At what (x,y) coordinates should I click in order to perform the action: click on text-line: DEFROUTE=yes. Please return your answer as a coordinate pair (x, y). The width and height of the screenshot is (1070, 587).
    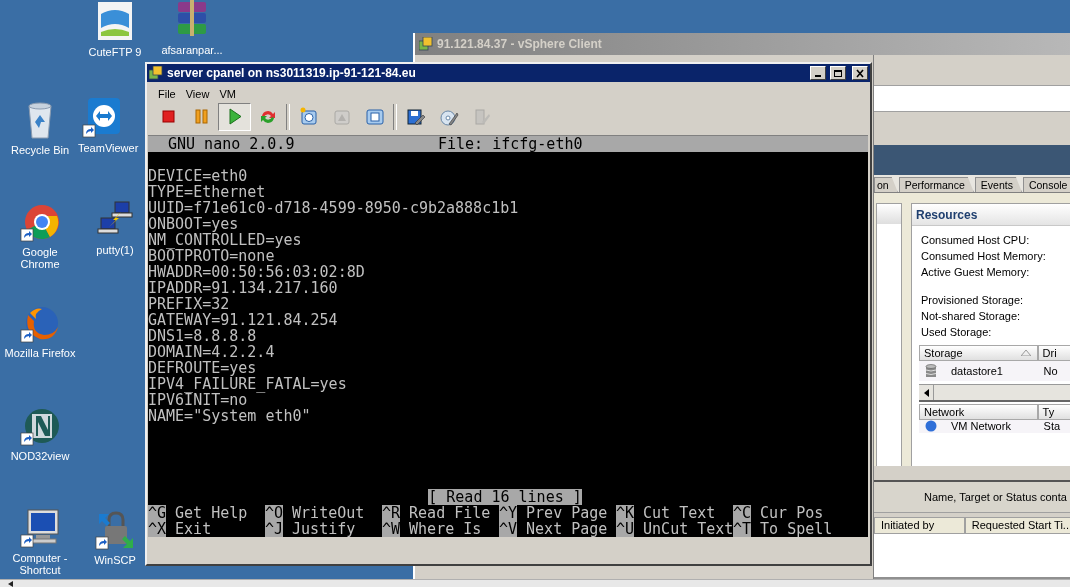
    Looking at the image, I should click on (202, 368).